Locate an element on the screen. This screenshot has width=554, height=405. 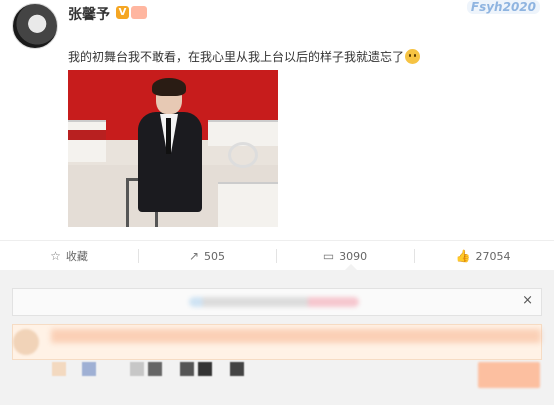
video-tool-icon is located at coordinates (187, 369).